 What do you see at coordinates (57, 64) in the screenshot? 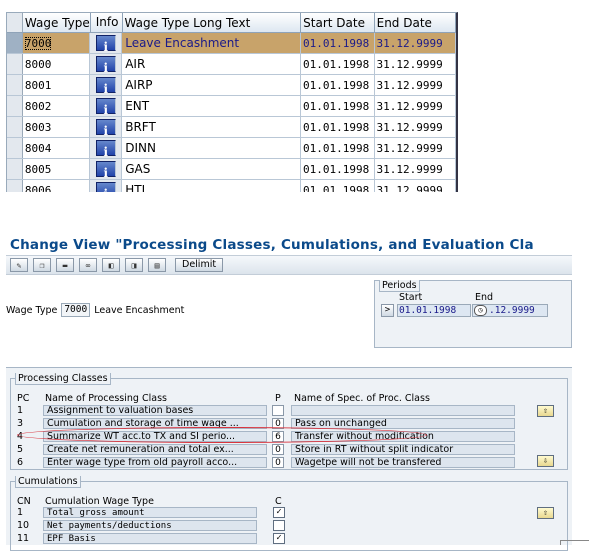
I see `wage-type-cell: 8000` at bounding box center [57, 64].